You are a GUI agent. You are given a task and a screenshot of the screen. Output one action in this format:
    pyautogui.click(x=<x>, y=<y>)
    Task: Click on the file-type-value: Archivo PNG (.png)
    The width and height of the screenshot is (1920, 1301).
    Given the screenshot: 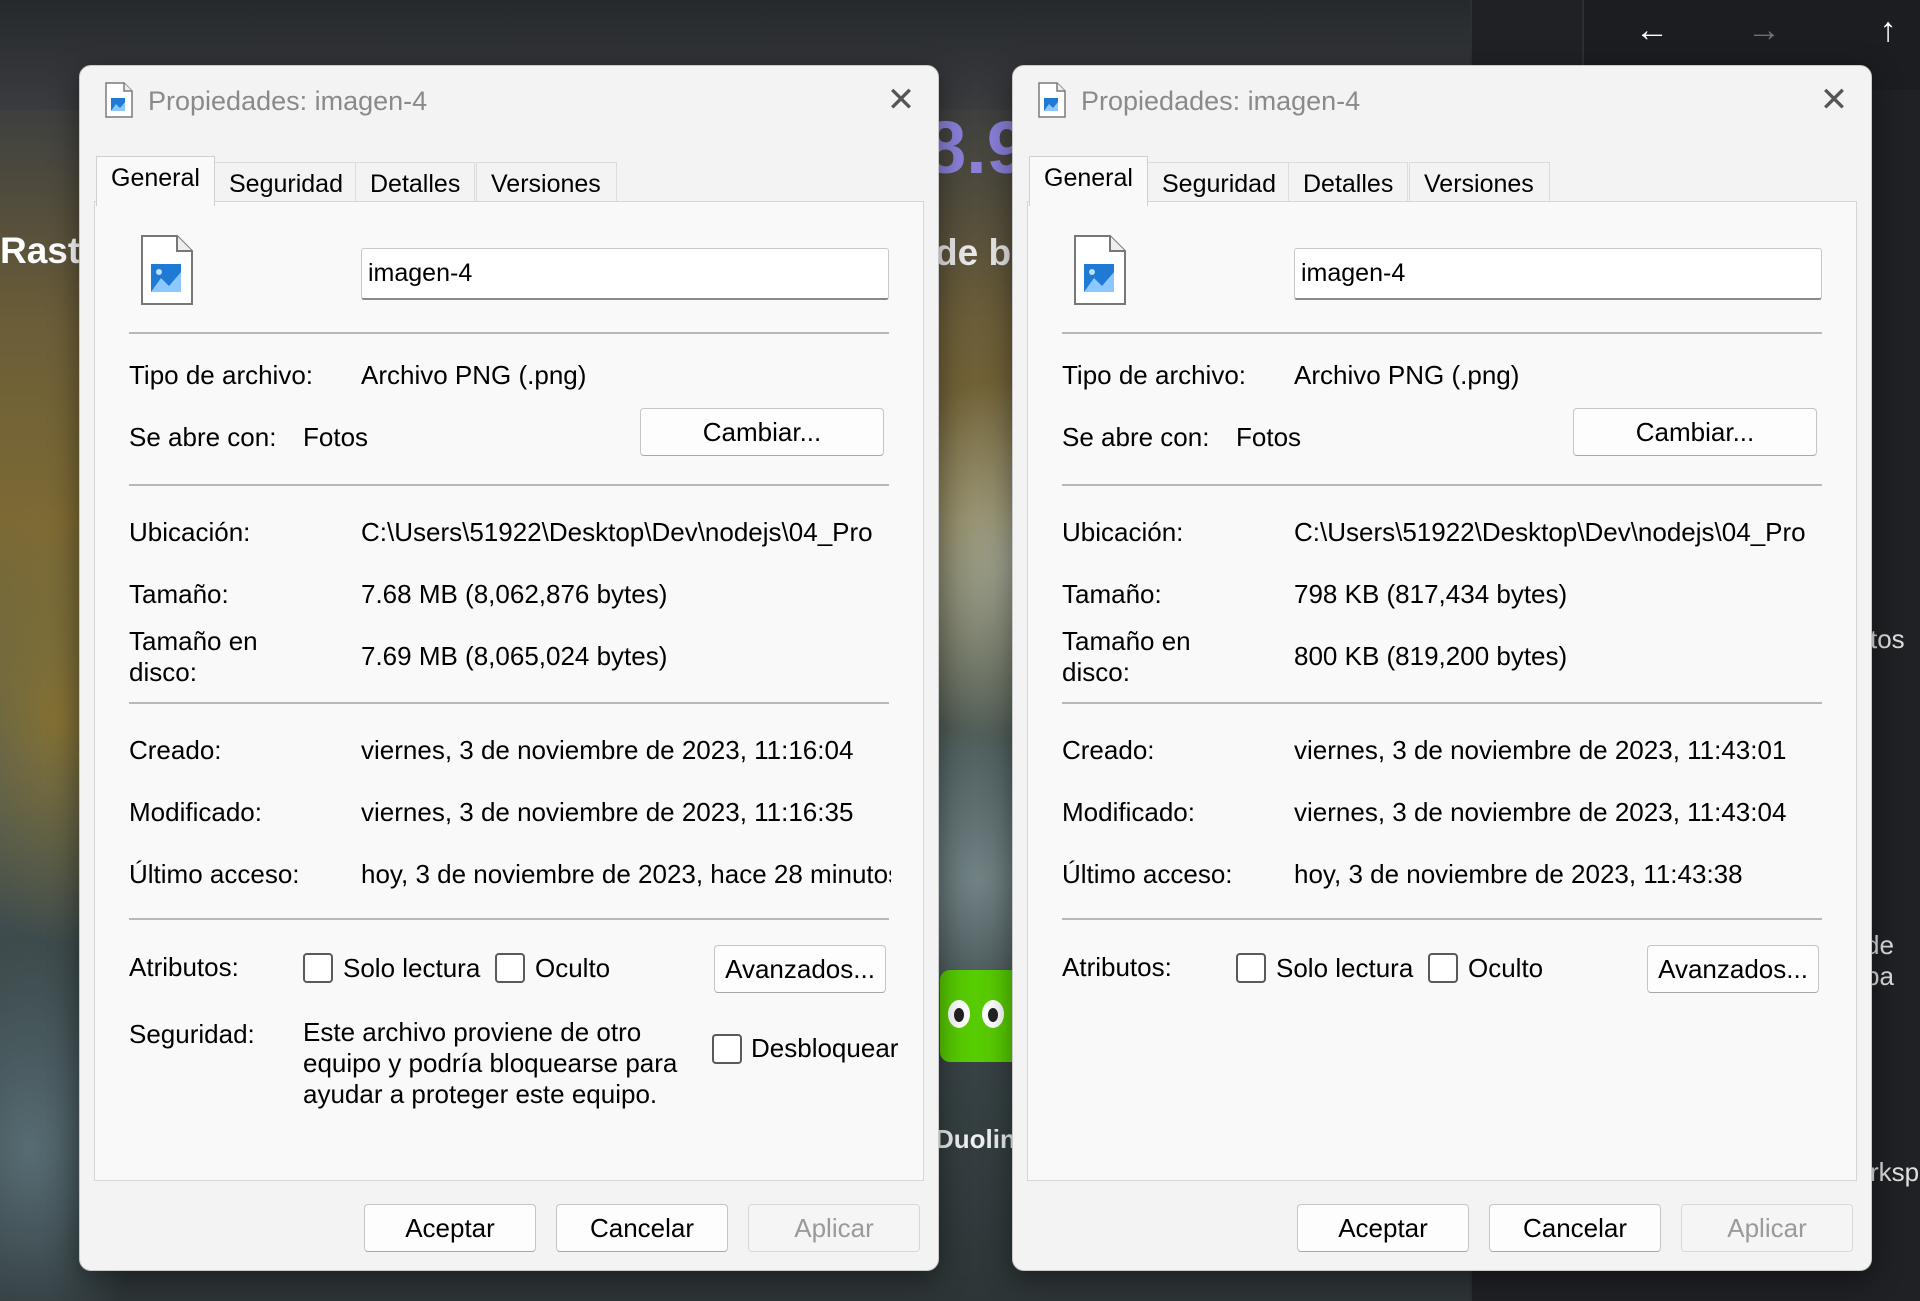 What is the action you would take?
    pyautogui.click(x=1407, y=375)
    